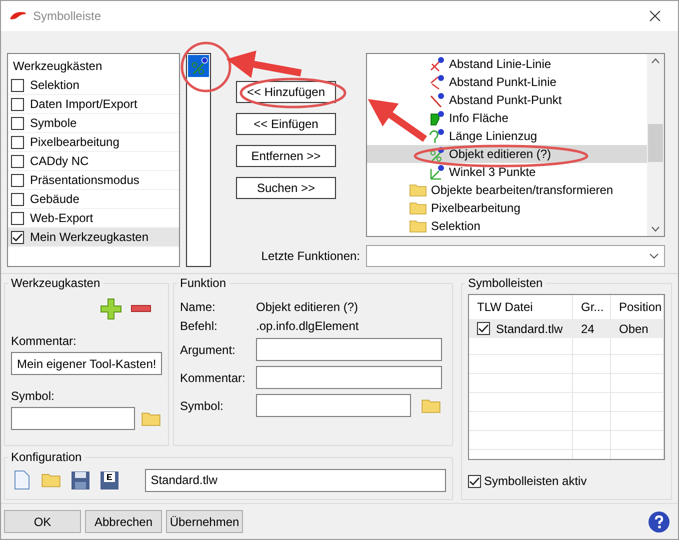  Describe the element at coordinates (123, 521) in the screenshot. I see `dialog-button: Abbrechen` at that location.